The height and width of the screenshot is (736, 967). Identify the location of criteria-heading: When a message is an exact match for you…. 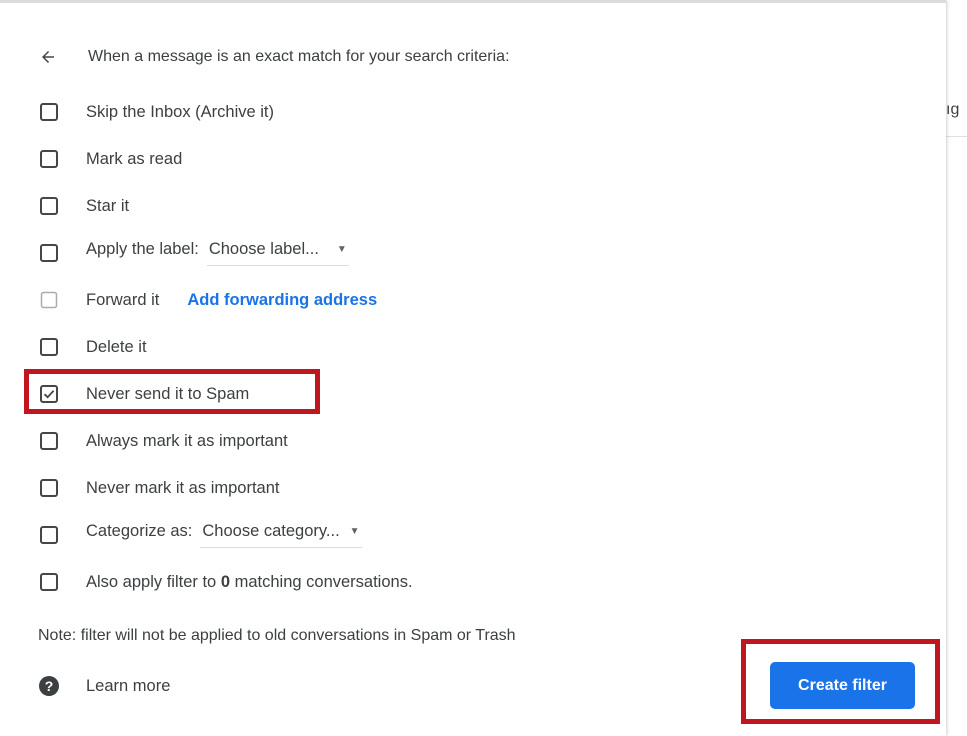
(299, 56).